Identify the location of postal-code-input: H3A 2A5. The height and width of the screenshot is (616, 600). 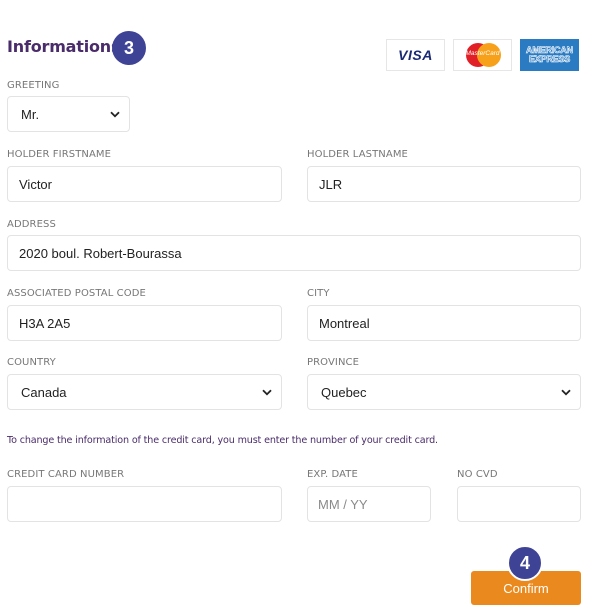
(144, 323).